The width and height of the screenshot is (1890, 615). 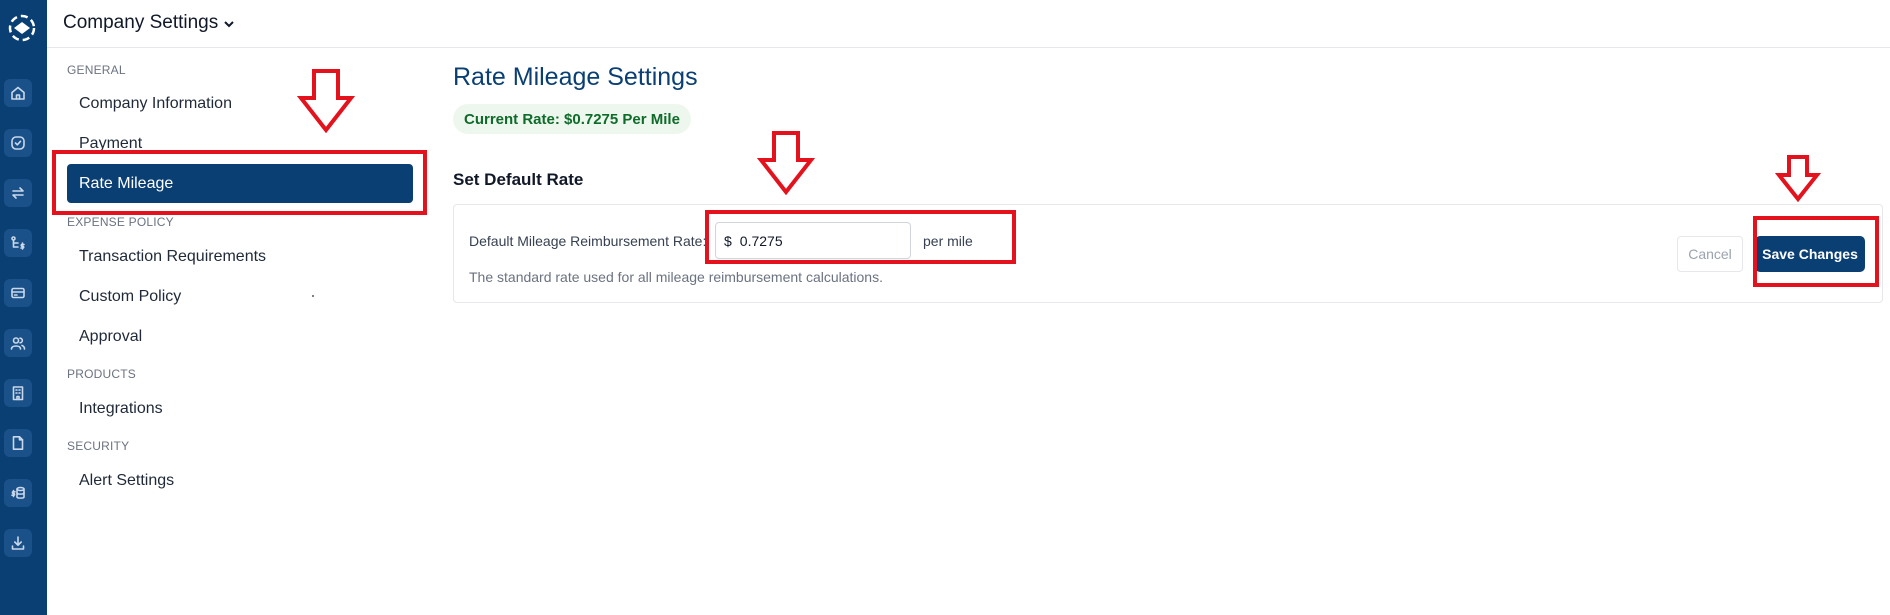 I want to click on current-rate-badge: Current Rate: $0.7275 Per Mile, so click(x=572, y=119).